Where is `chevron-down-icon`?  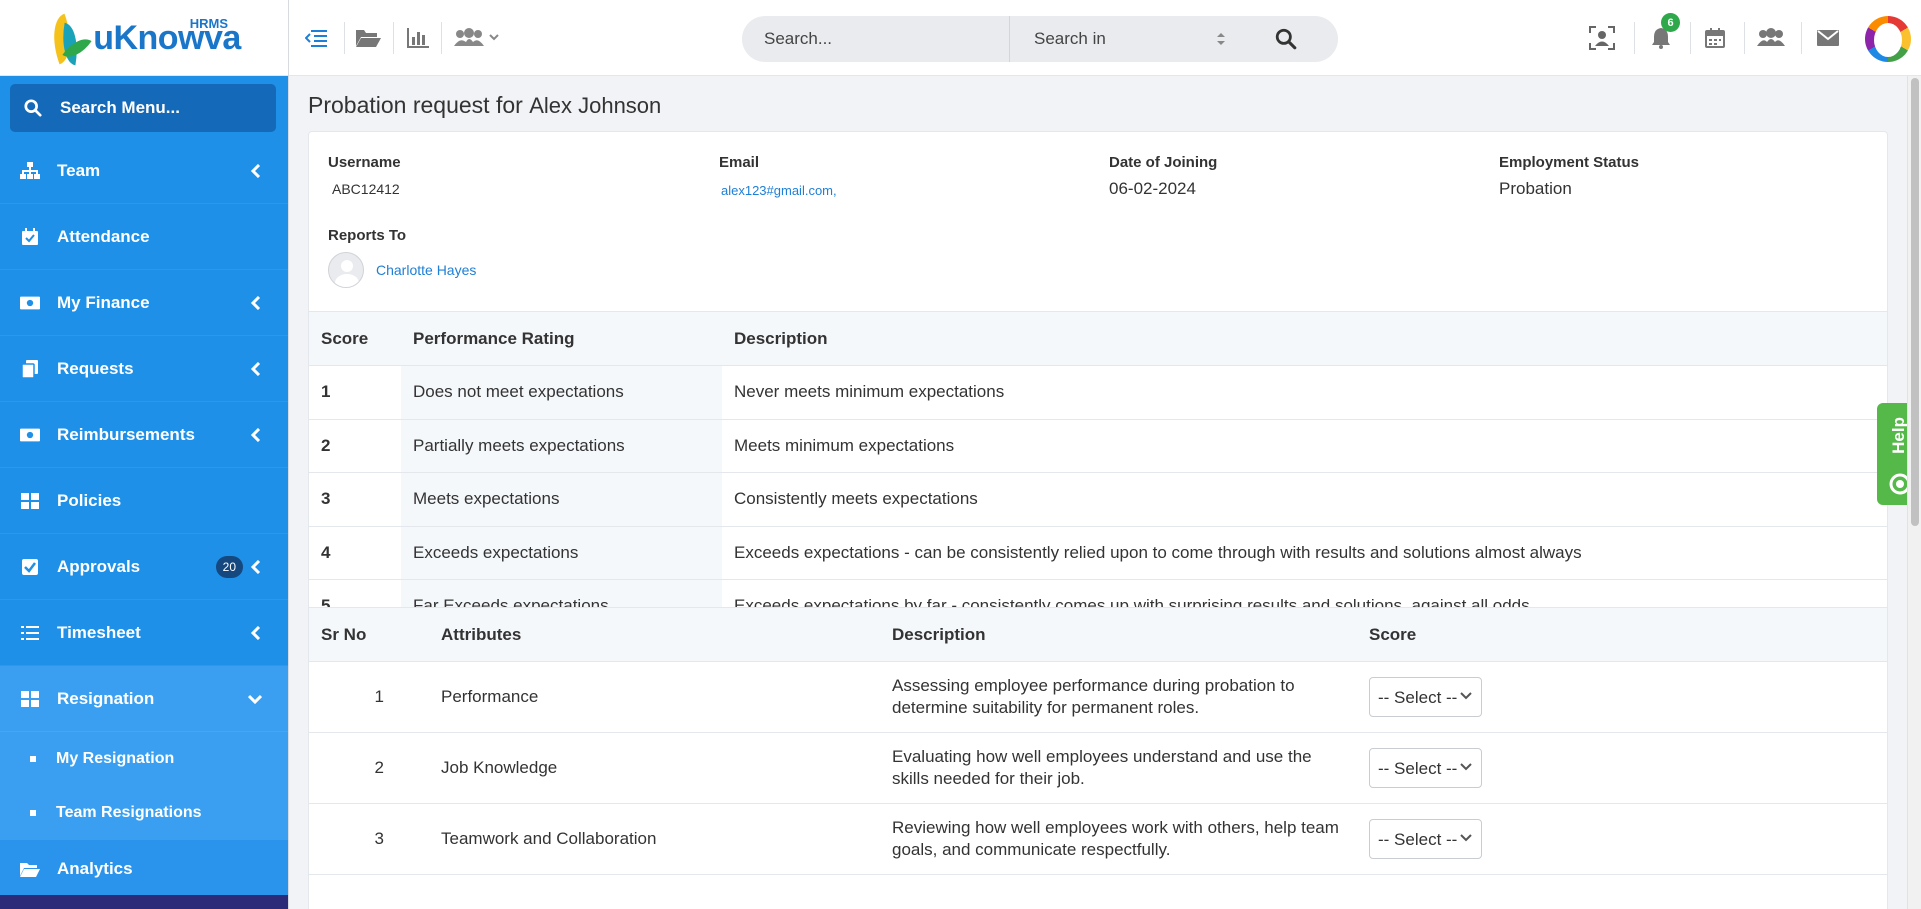 chevron-down-icon is located at coordinates (255, 699).